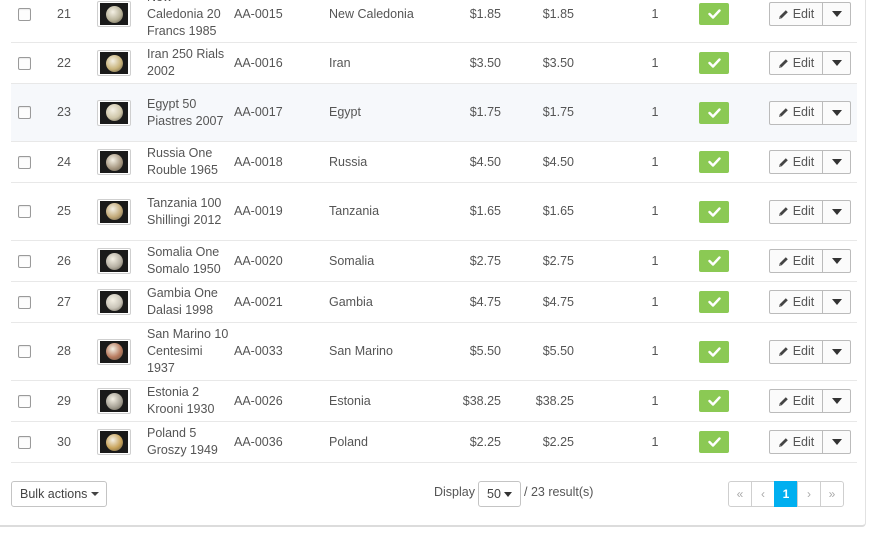 Image resolution: width=872 pixels, height=549 pixels. Describe the element at coordinates (485, 211) in the screenshot. I see `base-price: $1.65` at that location.